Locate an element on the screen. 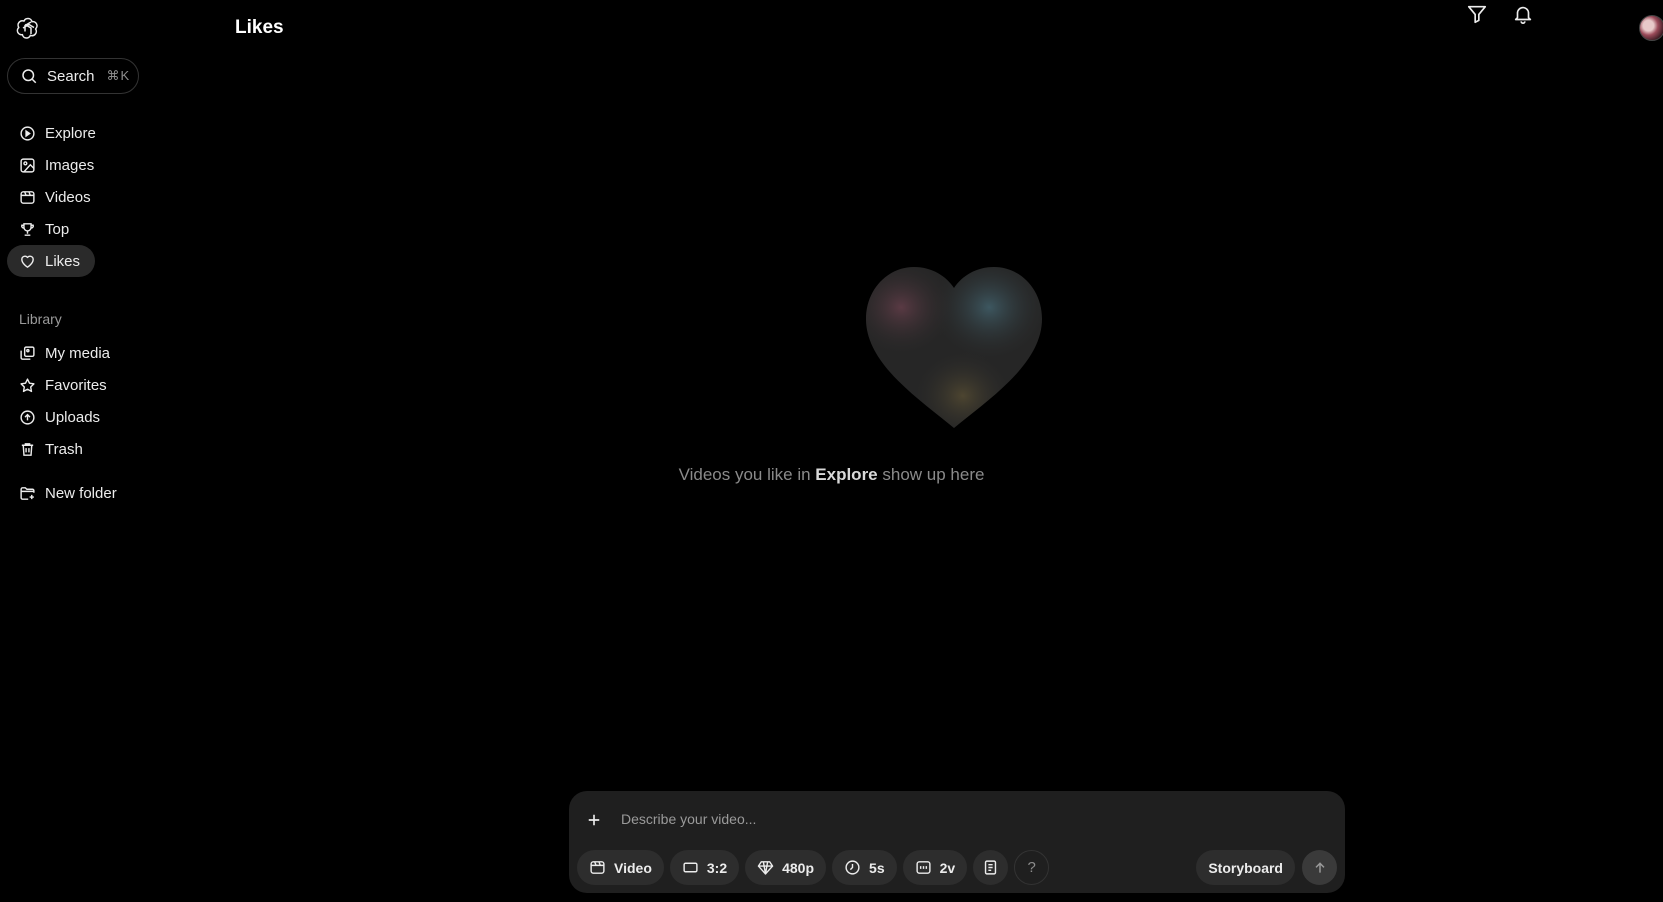  library-heading: Library is located at coordinates (40, 319).